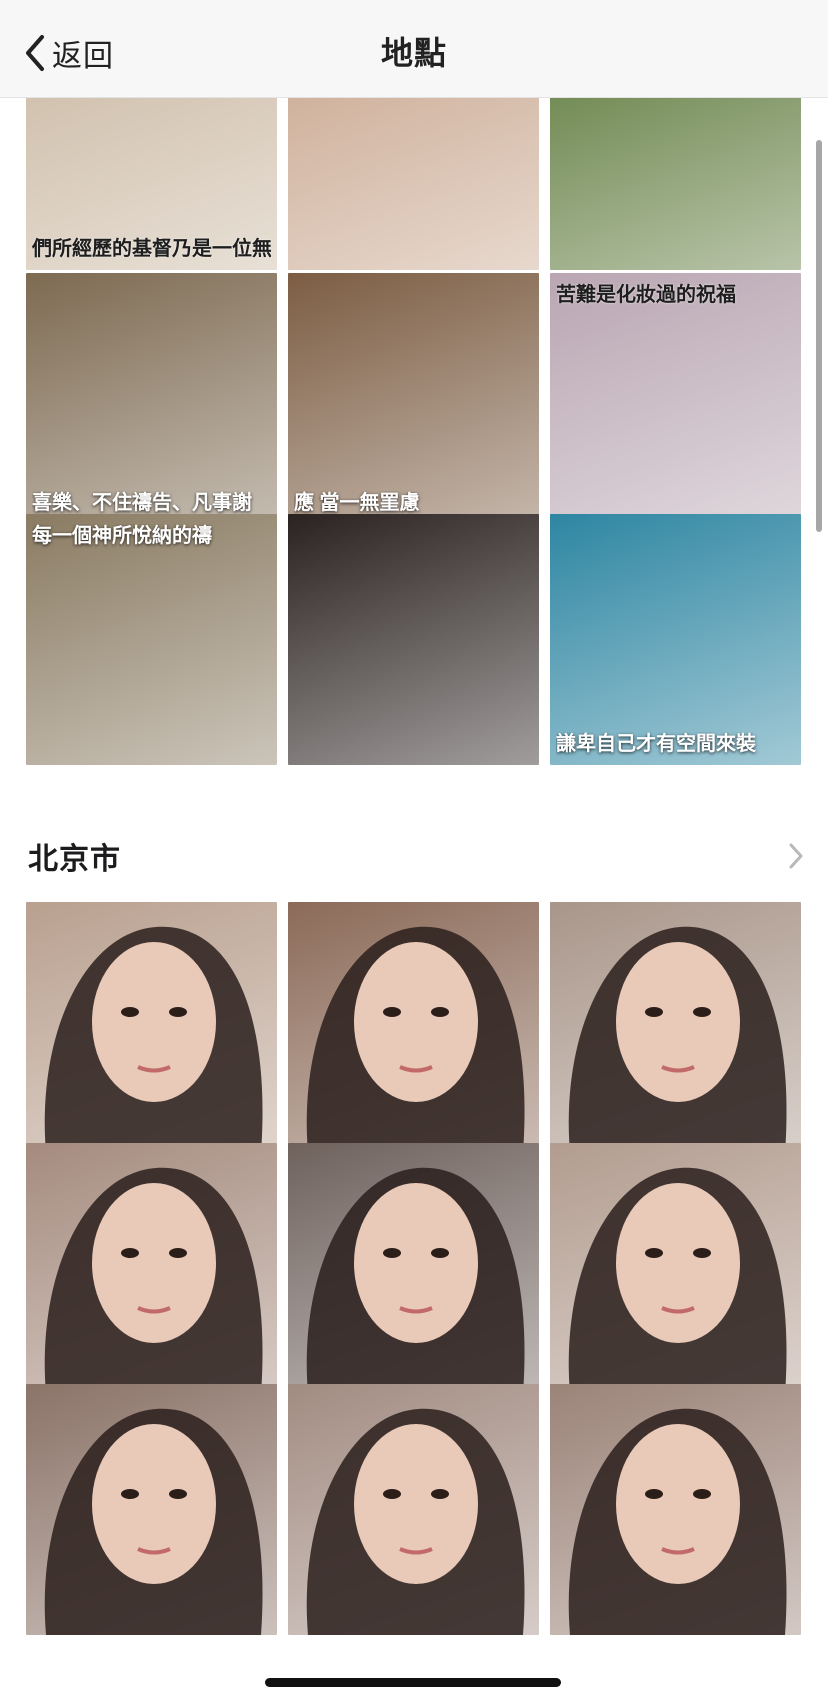  What do you see at coordinates (413, 398) in the screenshot?
I see `photo-tile-5: 應 當一無罣慮` at bounding box center [413, 398].